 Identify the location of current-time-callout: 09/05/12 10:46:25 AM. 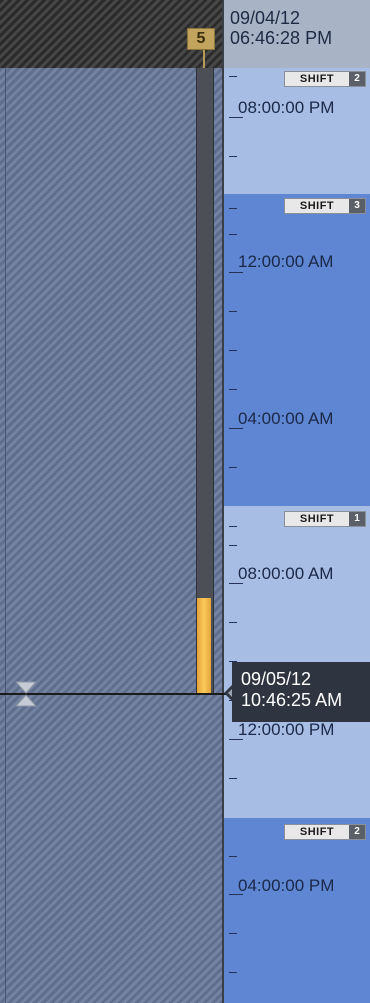
(301, 692).